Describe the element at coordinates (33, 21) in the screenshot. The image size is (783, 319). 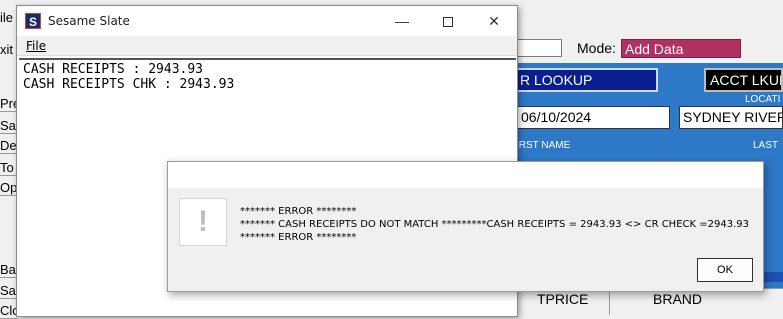
I see `app-icon: S` at that location.